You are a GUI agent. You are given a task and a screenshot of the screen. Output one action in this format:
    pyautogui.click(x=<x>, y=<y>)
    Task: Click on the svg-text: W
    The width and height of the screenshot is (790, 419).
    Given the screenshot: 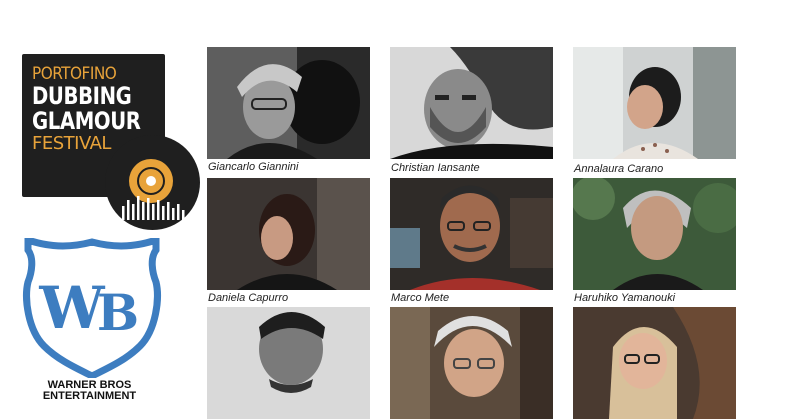 What is the action you would take?
    pyautogui.click(x=71, y=308)
    